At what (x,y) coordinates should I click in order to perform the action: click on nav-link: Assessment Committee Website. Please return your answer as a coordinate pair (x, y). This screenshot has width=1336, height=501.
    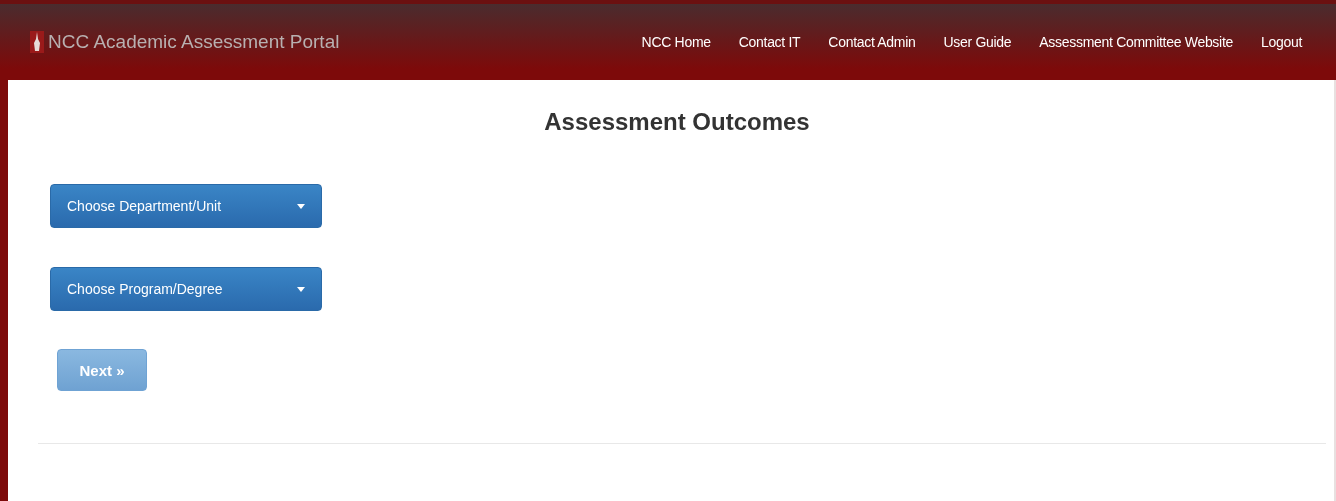
    Looking at the image, I should click on (1136, 42).